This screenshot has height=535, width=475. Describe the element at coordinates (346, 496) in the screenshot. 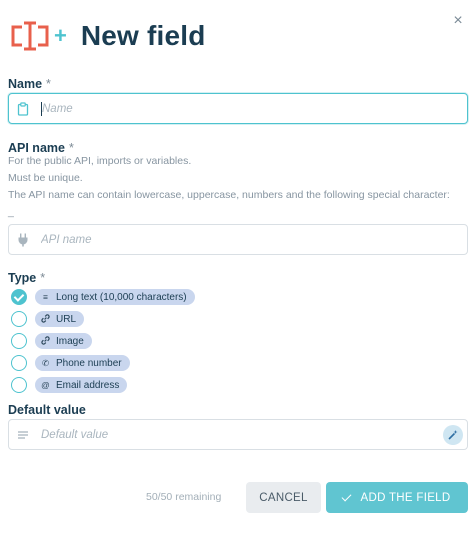

I see `check-icon` at that location.